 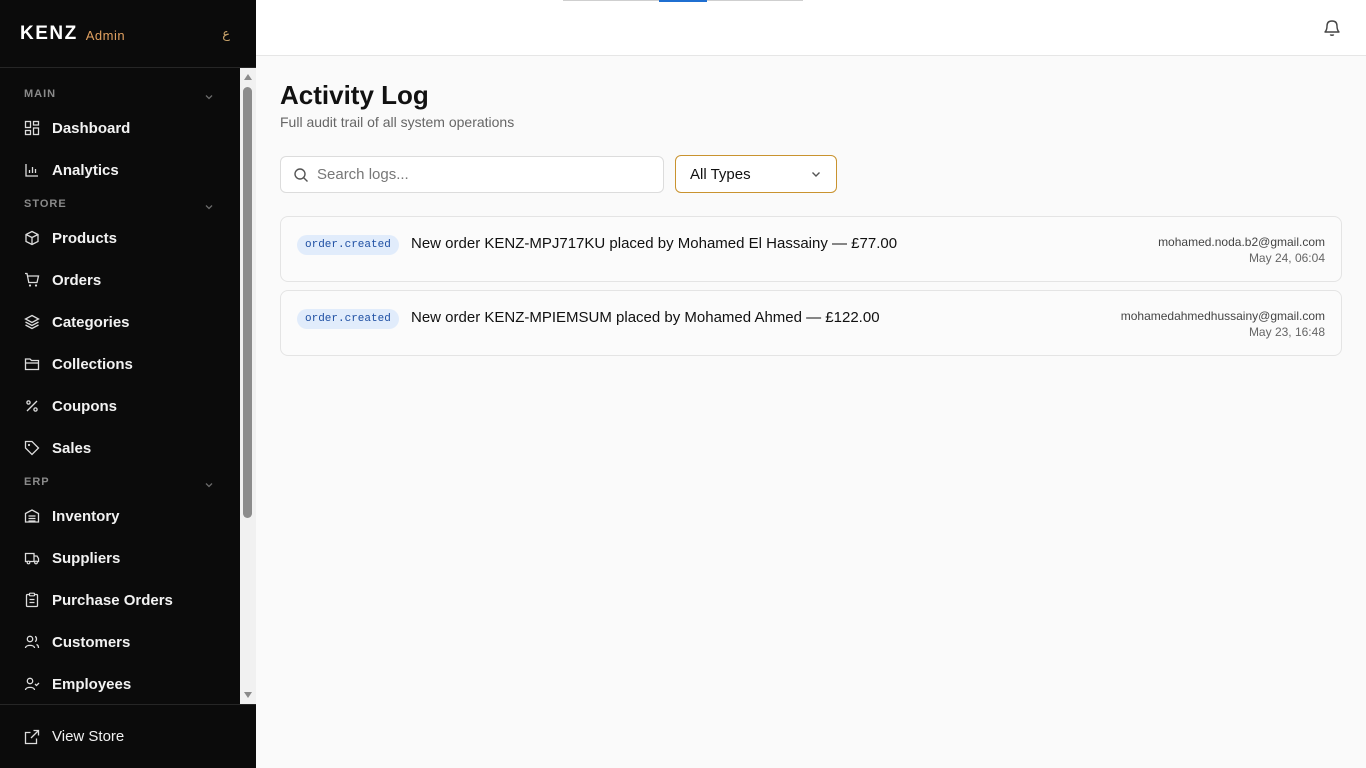 I want to click on type-filter-select: All Types, so click(x=756, y=174).